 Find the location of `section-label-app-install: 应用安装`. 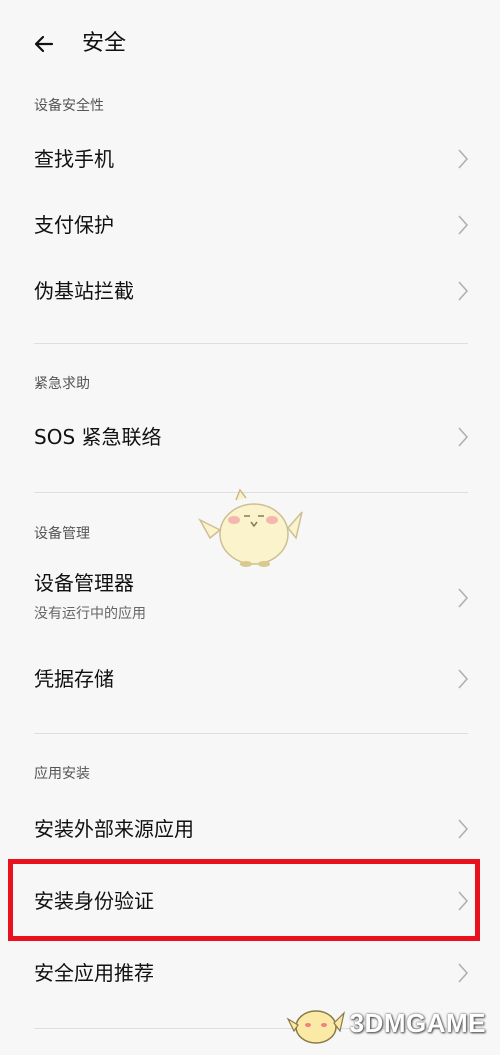

section-label-app-install: 应用安装 is located at coordinates (62, 774).